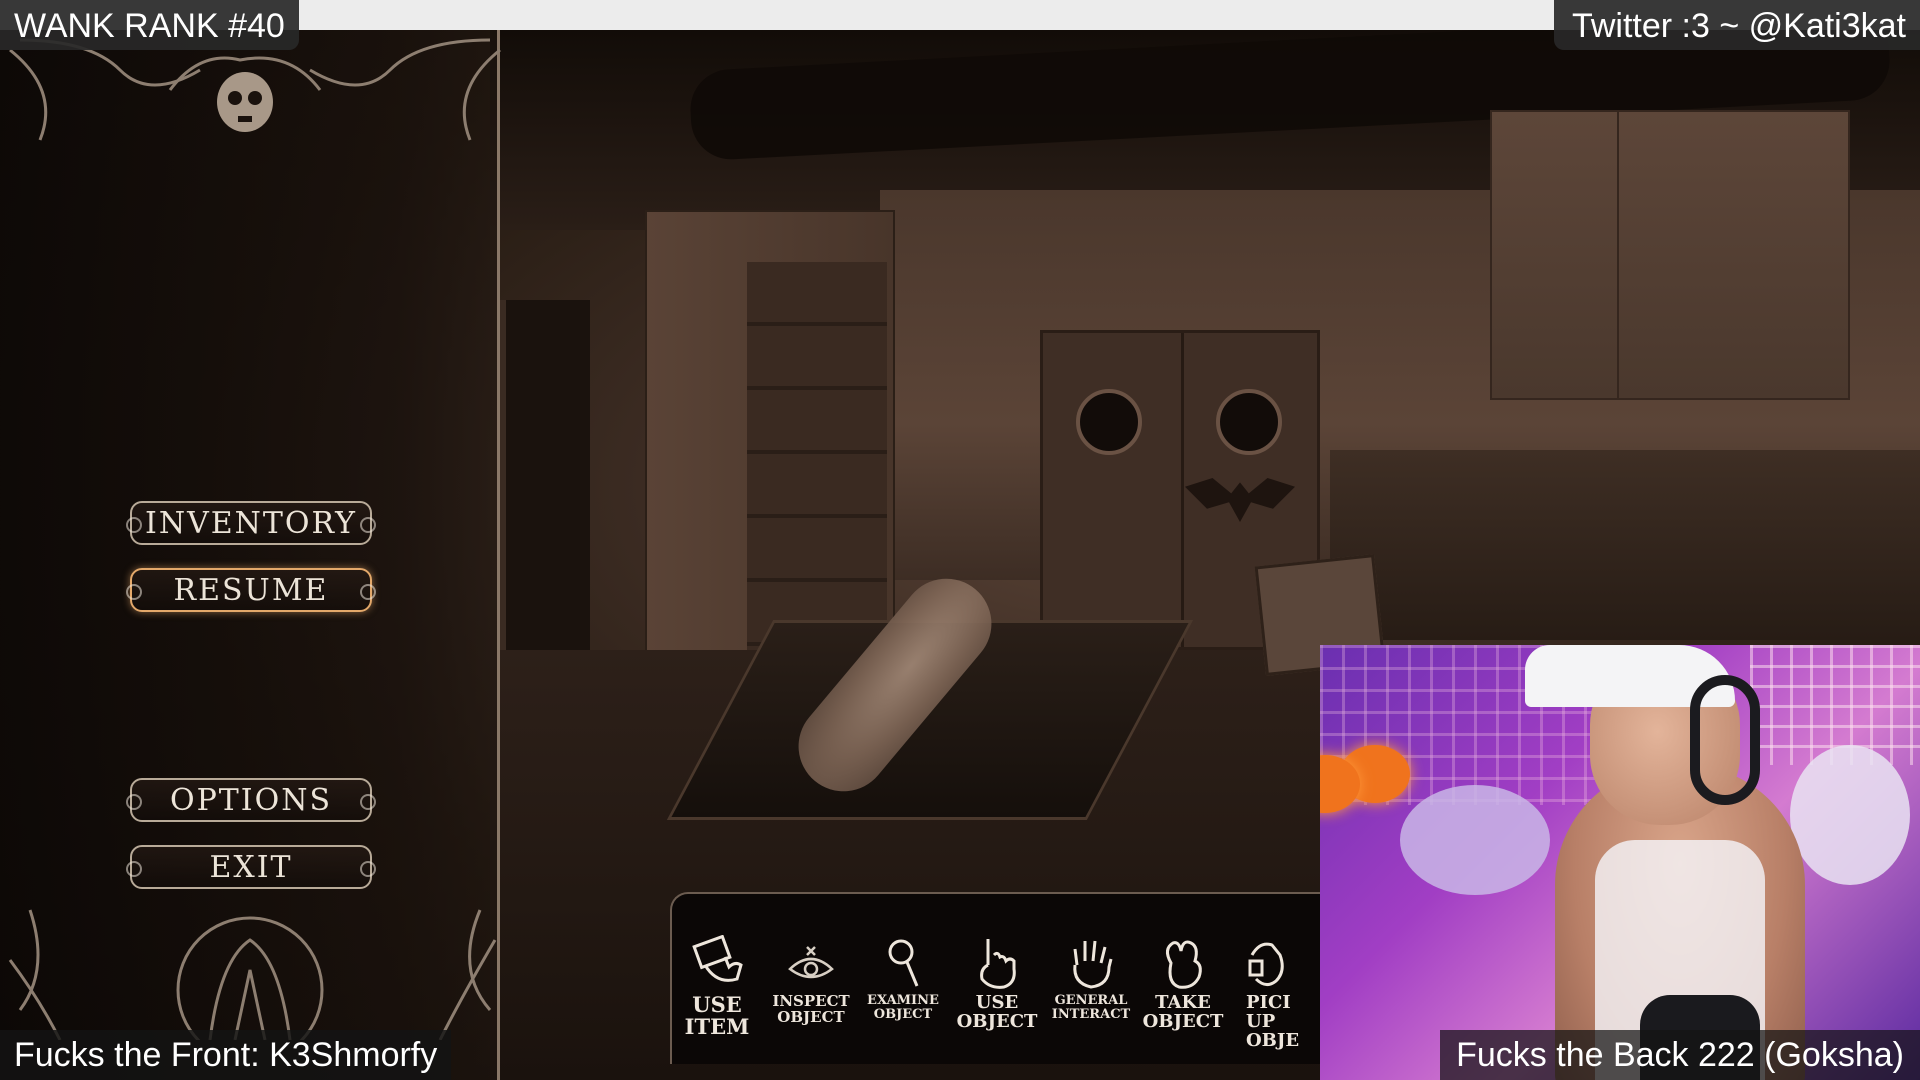  I want to click on pickup-hand-icon, so click(1286, 963).